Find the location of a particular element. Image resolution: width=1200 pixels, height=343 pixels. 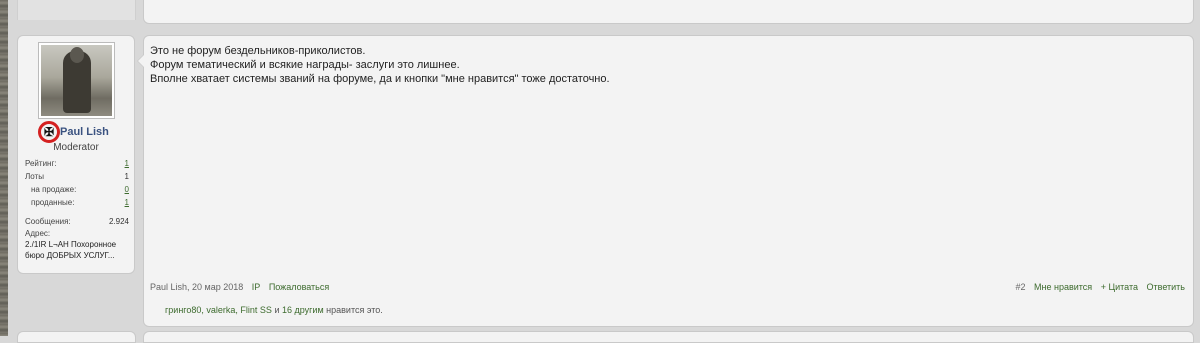

report-link: Пожаловаться is located at coordinates (299, 287).